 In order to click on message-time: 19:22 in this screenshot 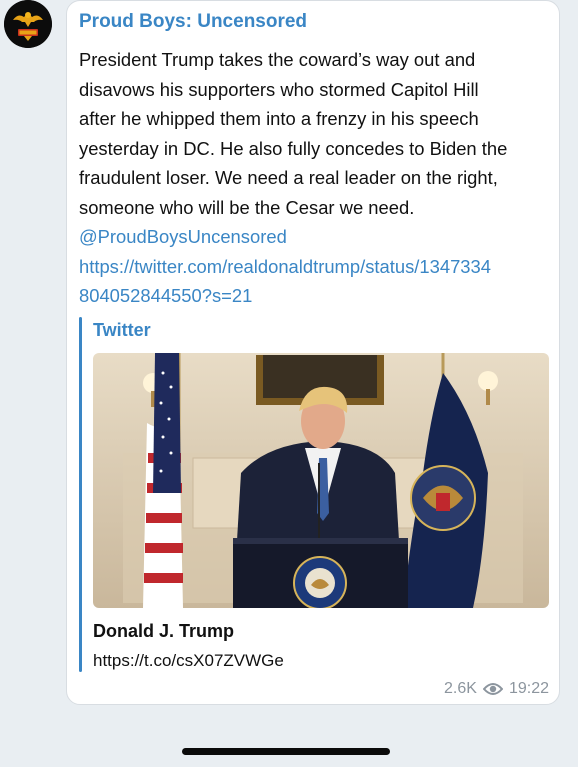, I will do `click(528, 688)`.